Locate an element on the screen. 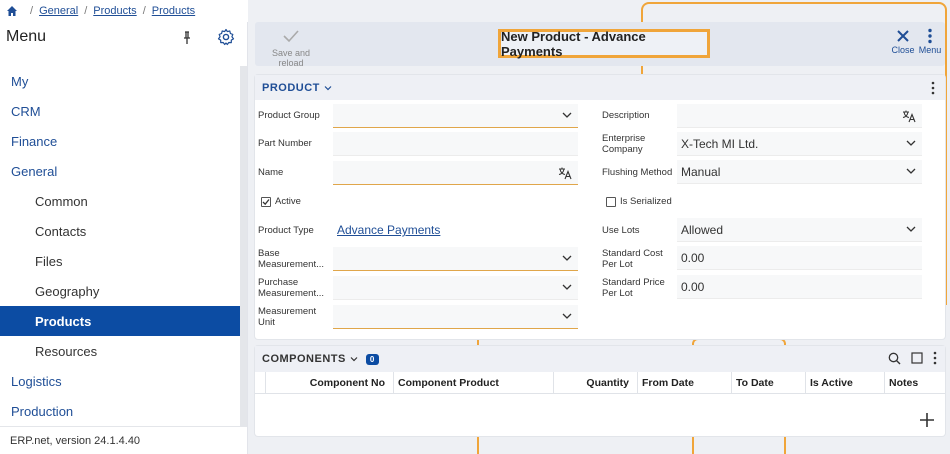 The width and height of the screenshot is (950, 454). standard-price-label: Standard Price Per Lot is located at coordinates (633, 288).